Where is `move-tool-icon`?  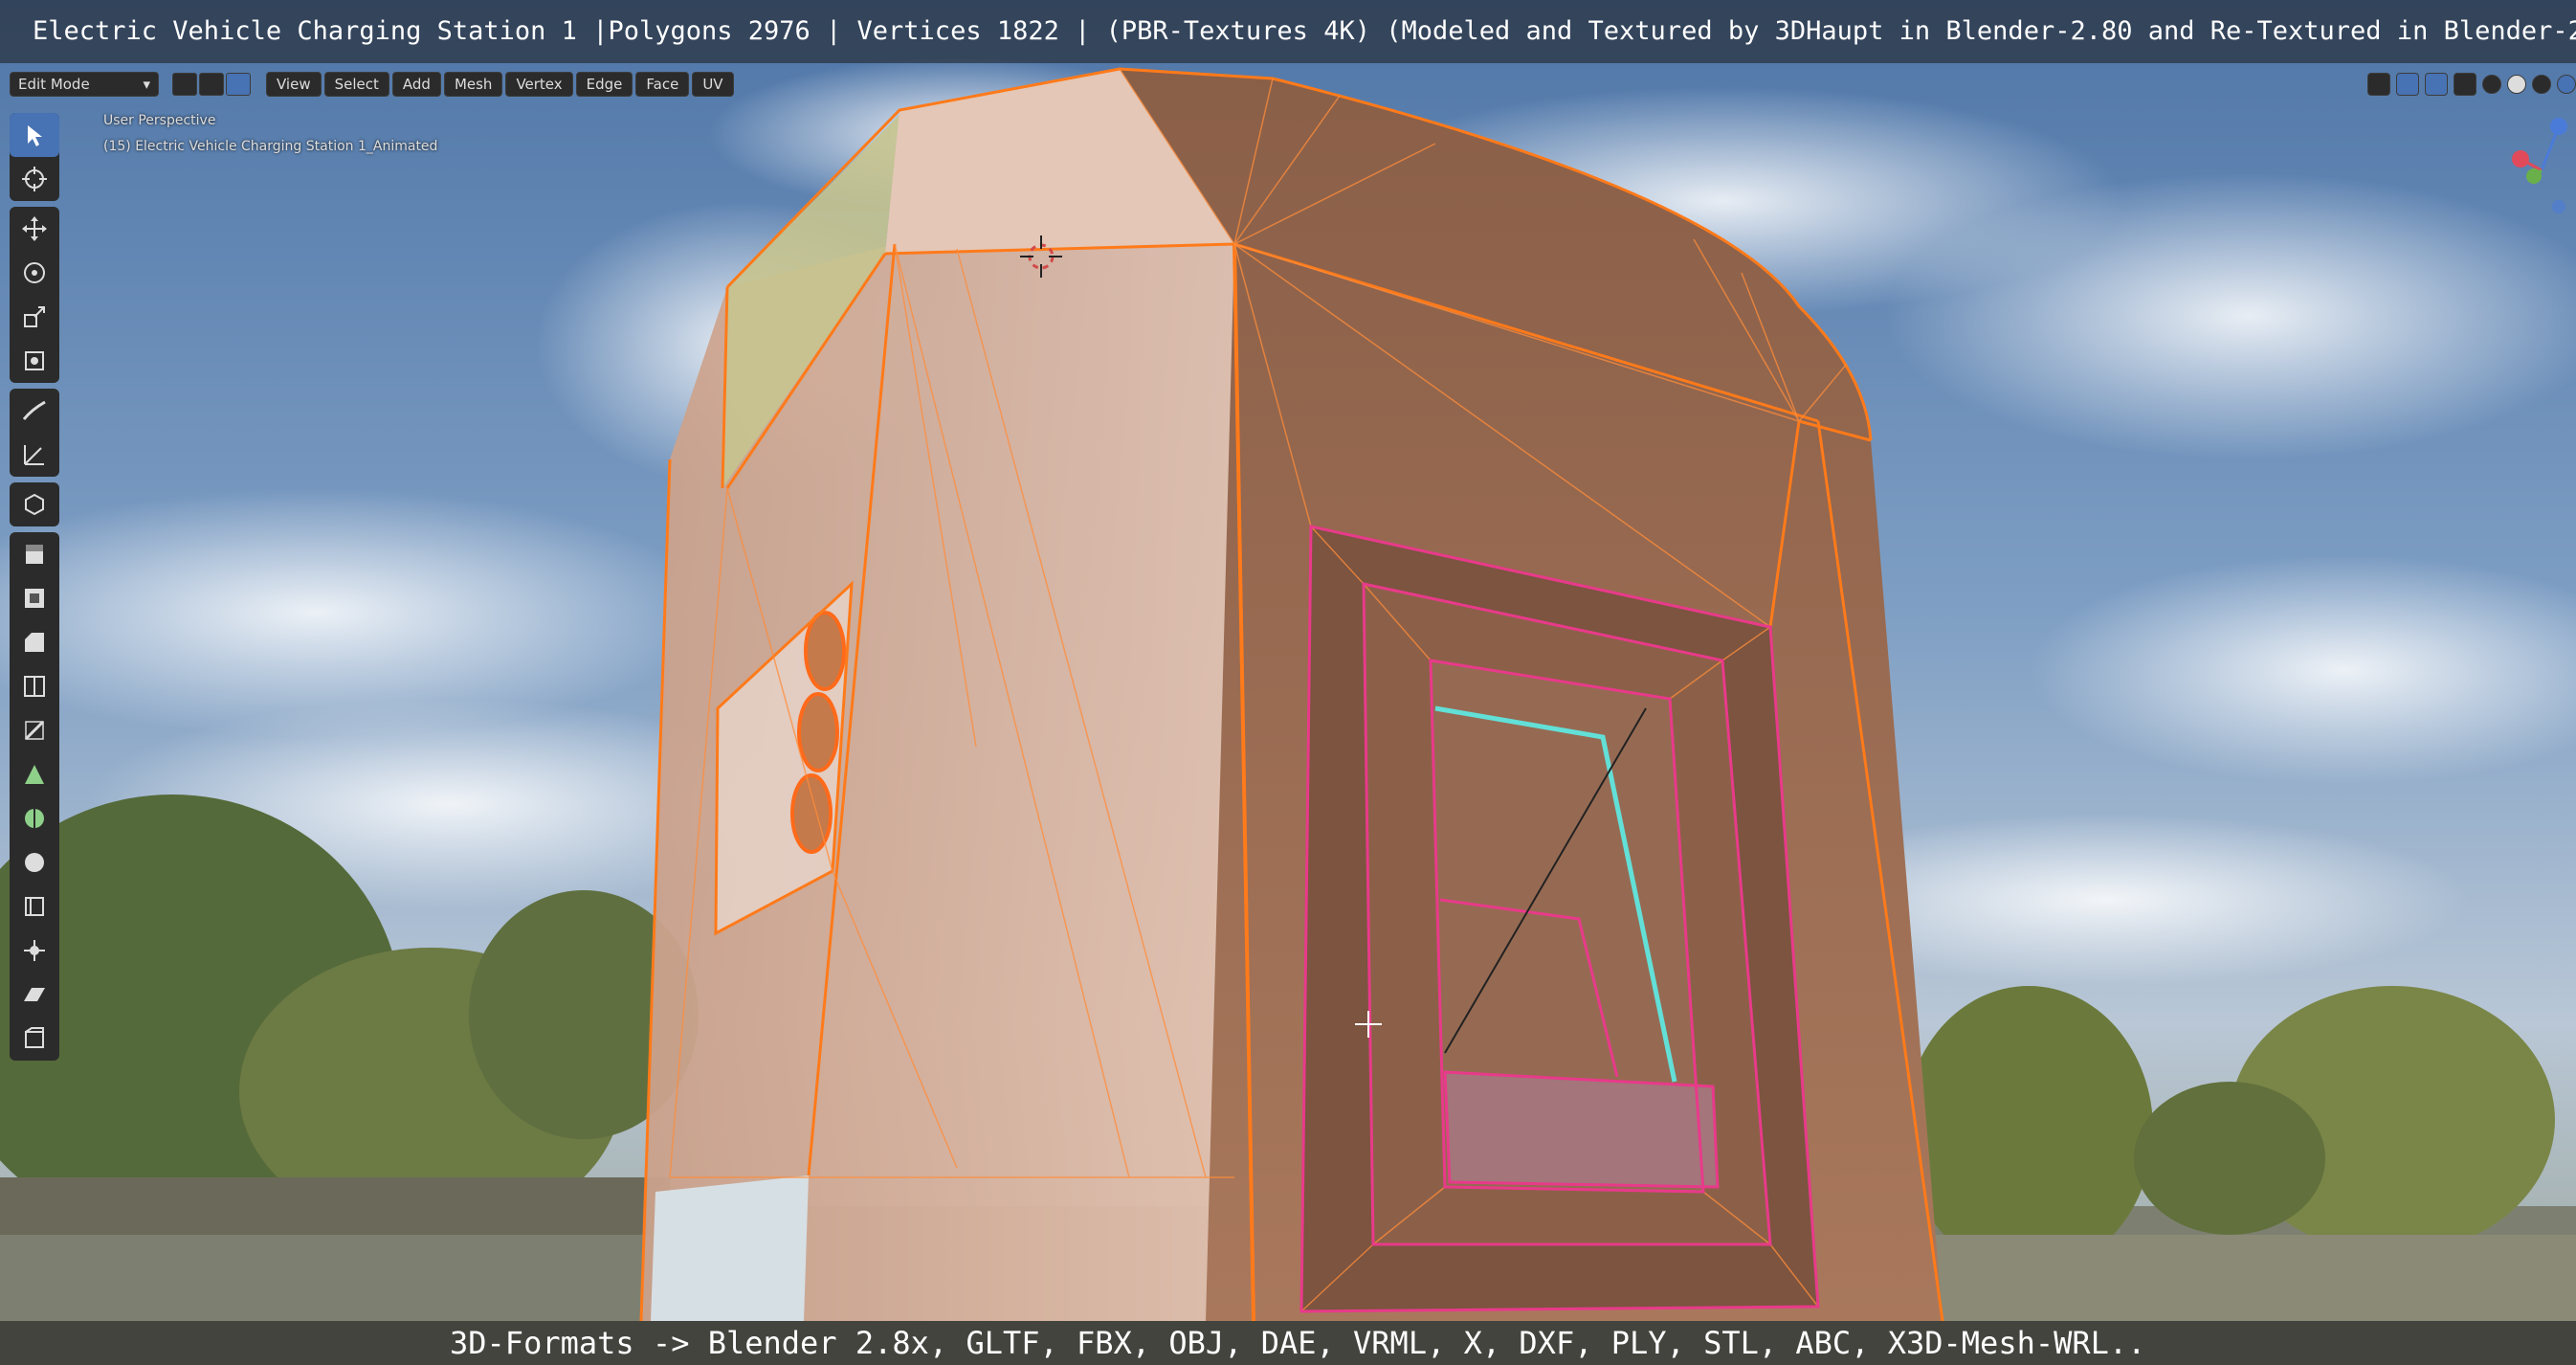
move-tool-icon is located at coordinates (34, 229).